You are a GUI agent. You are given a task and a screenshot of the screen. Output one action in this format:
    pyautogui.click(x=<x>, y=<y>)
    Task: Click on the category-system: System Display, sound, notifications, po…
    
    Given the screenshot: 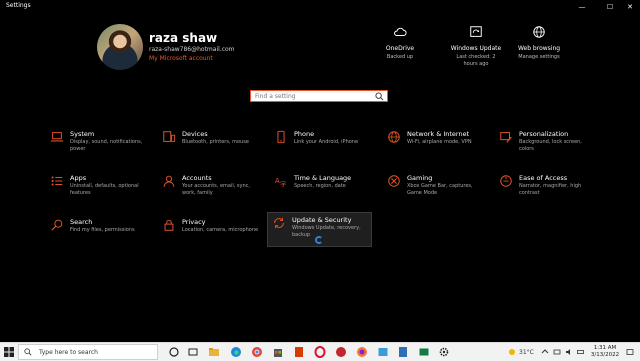 What is the action you would take?
    pyautogui.click(x=98, y=145)
    